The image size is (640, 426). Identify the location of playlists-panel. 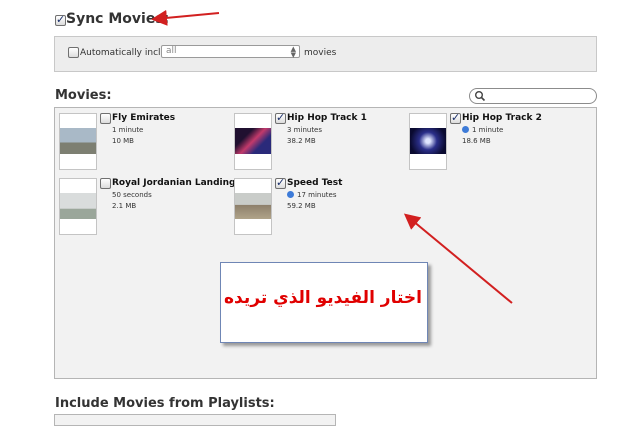
(195, 420).